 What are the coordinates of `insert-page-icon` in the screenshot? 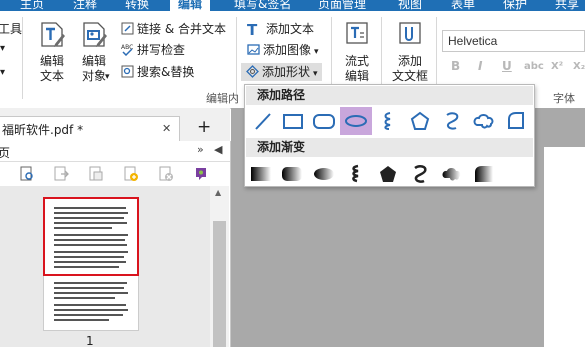 It's located at (131, 174).